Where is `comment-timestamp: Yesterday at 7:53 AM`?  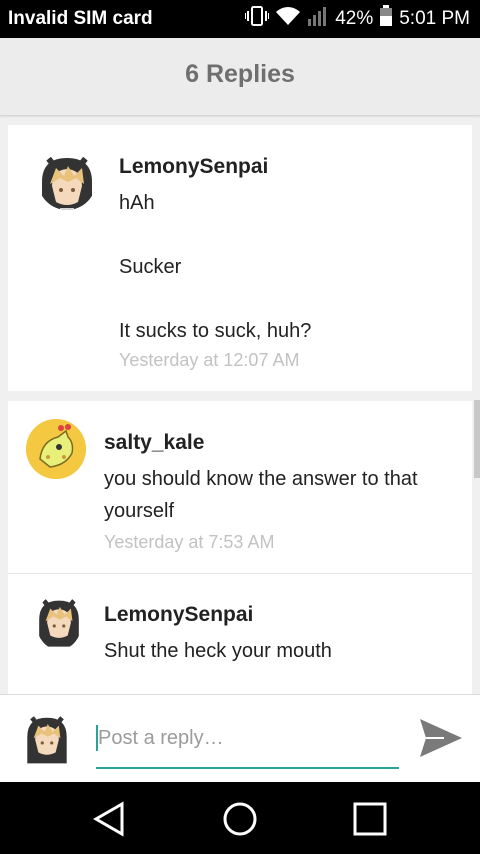
comment-timestamp: Yesterday at 7:53 AM is located at coordinates (189, 542).